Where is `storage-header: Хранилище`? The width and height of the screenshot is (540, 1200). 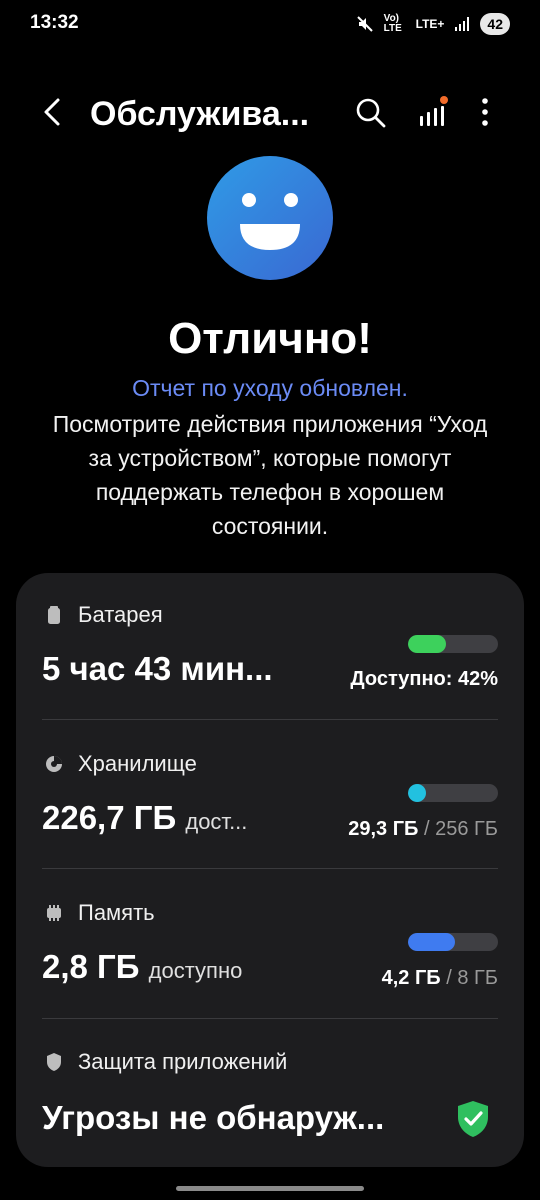
storage-header: Хранилище is located at coordinates (120, 764).